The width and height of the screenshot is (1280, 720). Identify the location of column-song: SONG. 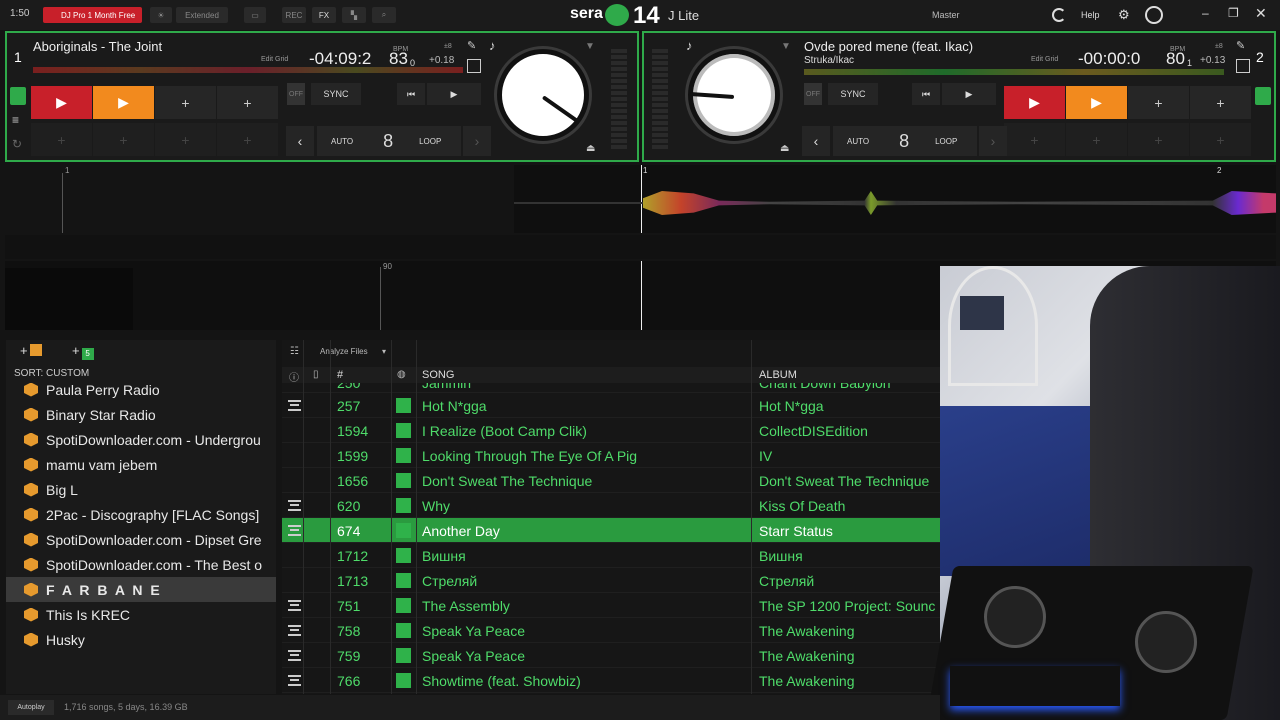
(438, 375).